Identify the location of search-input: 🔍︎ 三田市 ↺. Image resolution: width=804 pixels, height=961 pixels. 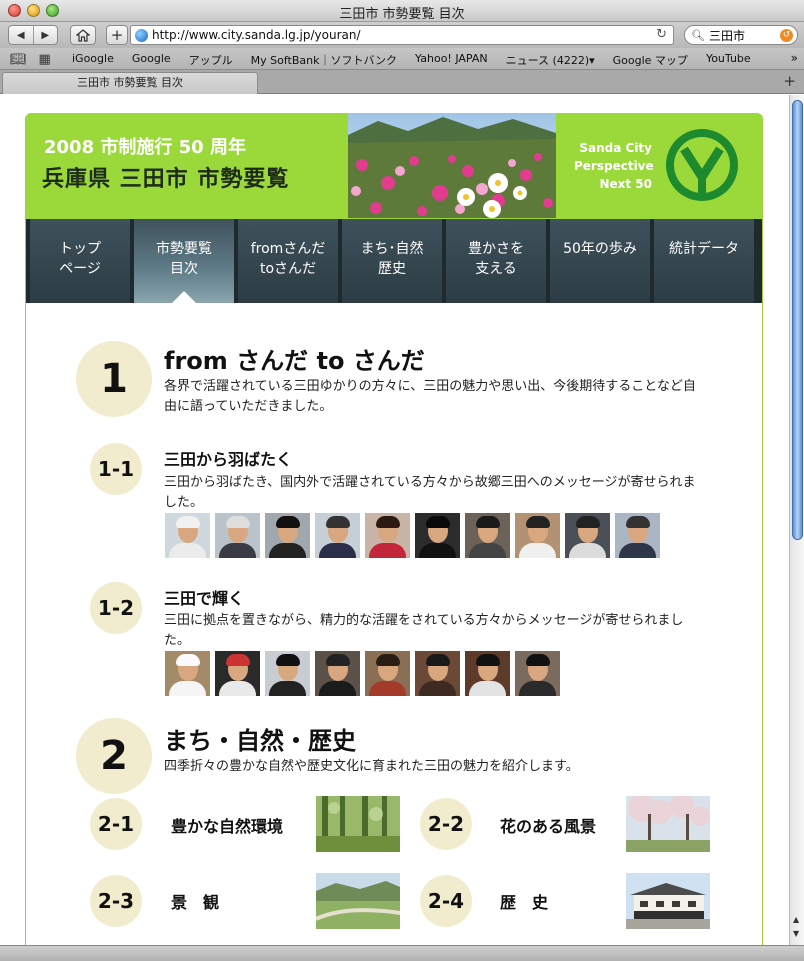
(741, 35).